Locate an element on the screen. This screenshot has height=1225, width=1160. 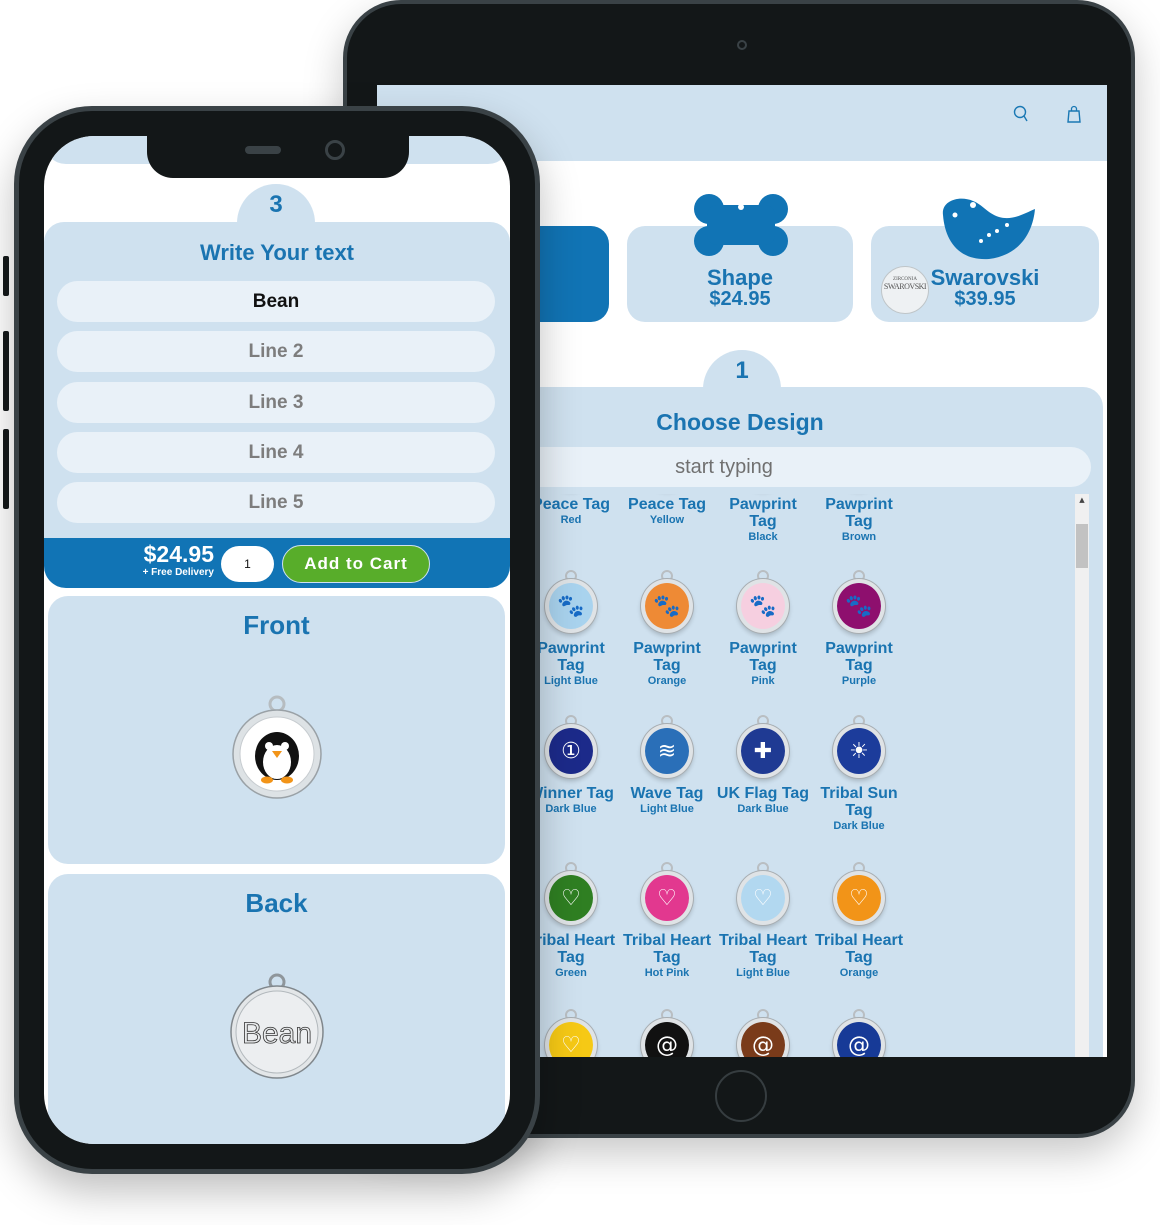
tag-thumbnail: ≋ is located at coordinates (667, 748).